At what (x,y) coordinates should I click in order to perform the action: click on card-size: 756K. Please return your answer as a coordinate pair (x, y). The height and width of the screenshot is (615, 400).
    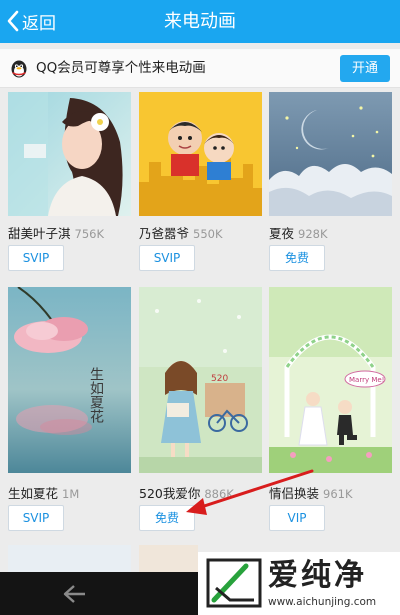
    Looking at the image, I should click on (89, 234).